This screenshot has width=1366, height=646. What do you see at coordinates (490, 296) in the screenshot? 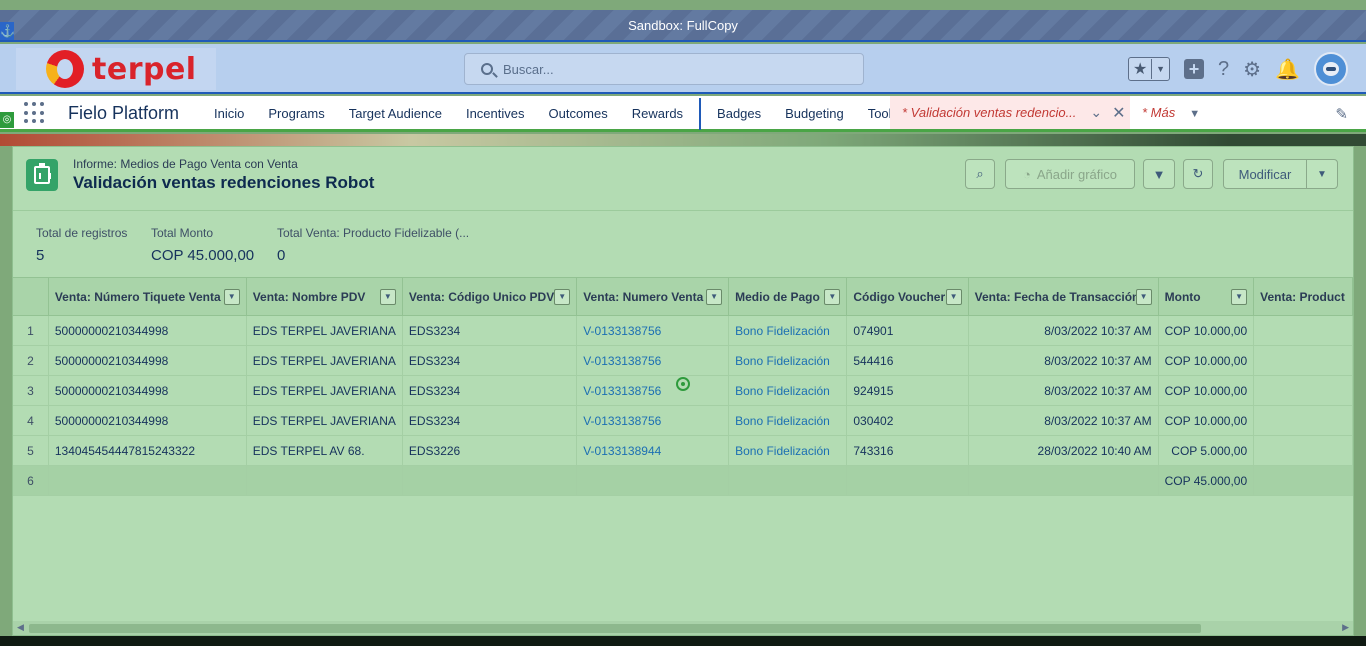
I see `column-header: Venta: Código Unico PDV ▼` at bounding box center [490, 296].